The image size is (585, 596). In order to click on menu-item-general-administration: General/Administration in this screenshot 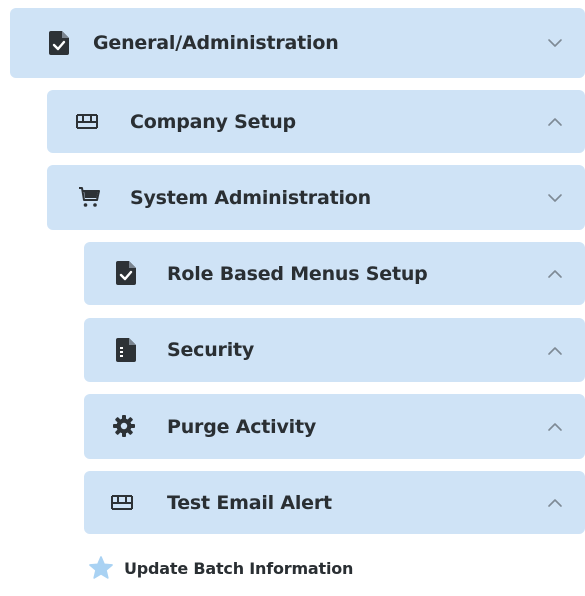, I will do `click(297, 43)`.